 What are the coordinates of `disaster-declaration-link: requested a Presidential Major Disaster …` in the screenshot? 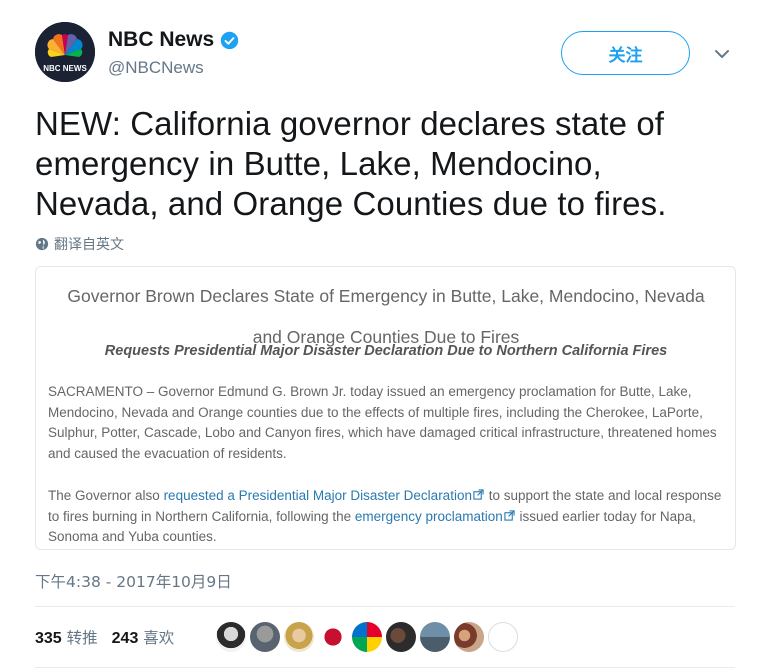 It's located at (317, 495).